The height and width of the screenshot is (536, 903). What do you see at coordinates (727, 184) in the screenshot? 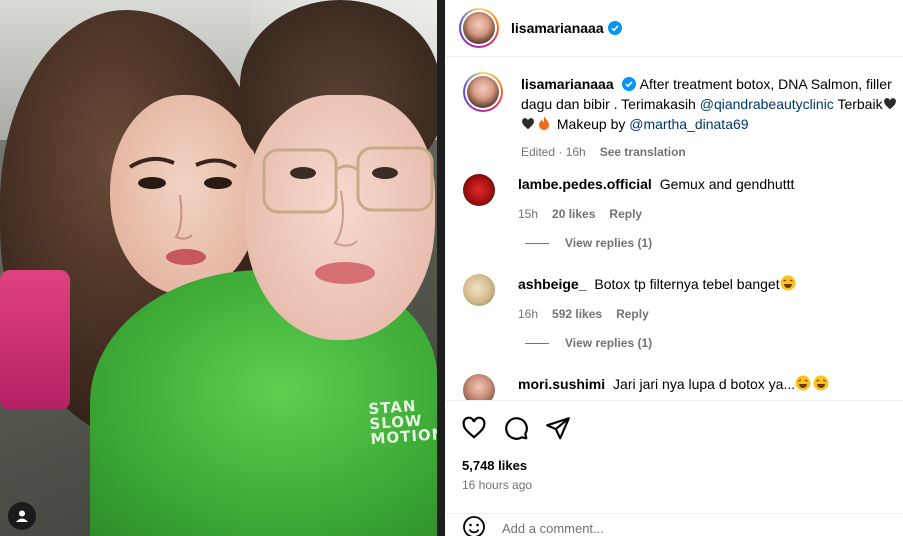
I see `comment-text: Gemux and gendhuttt` at bounding box center [727, 184].